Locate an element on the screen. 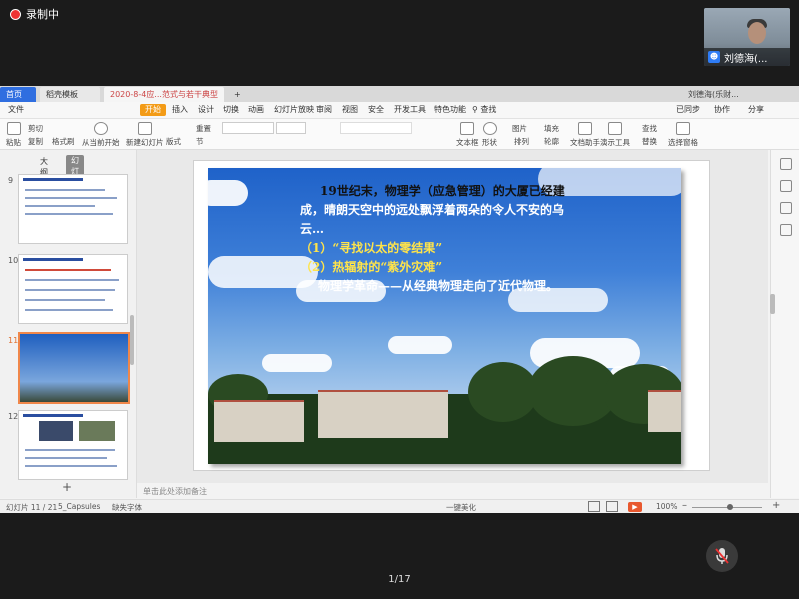  doc-assistant-button: 文档助手 is located at coordinates (585, 135).